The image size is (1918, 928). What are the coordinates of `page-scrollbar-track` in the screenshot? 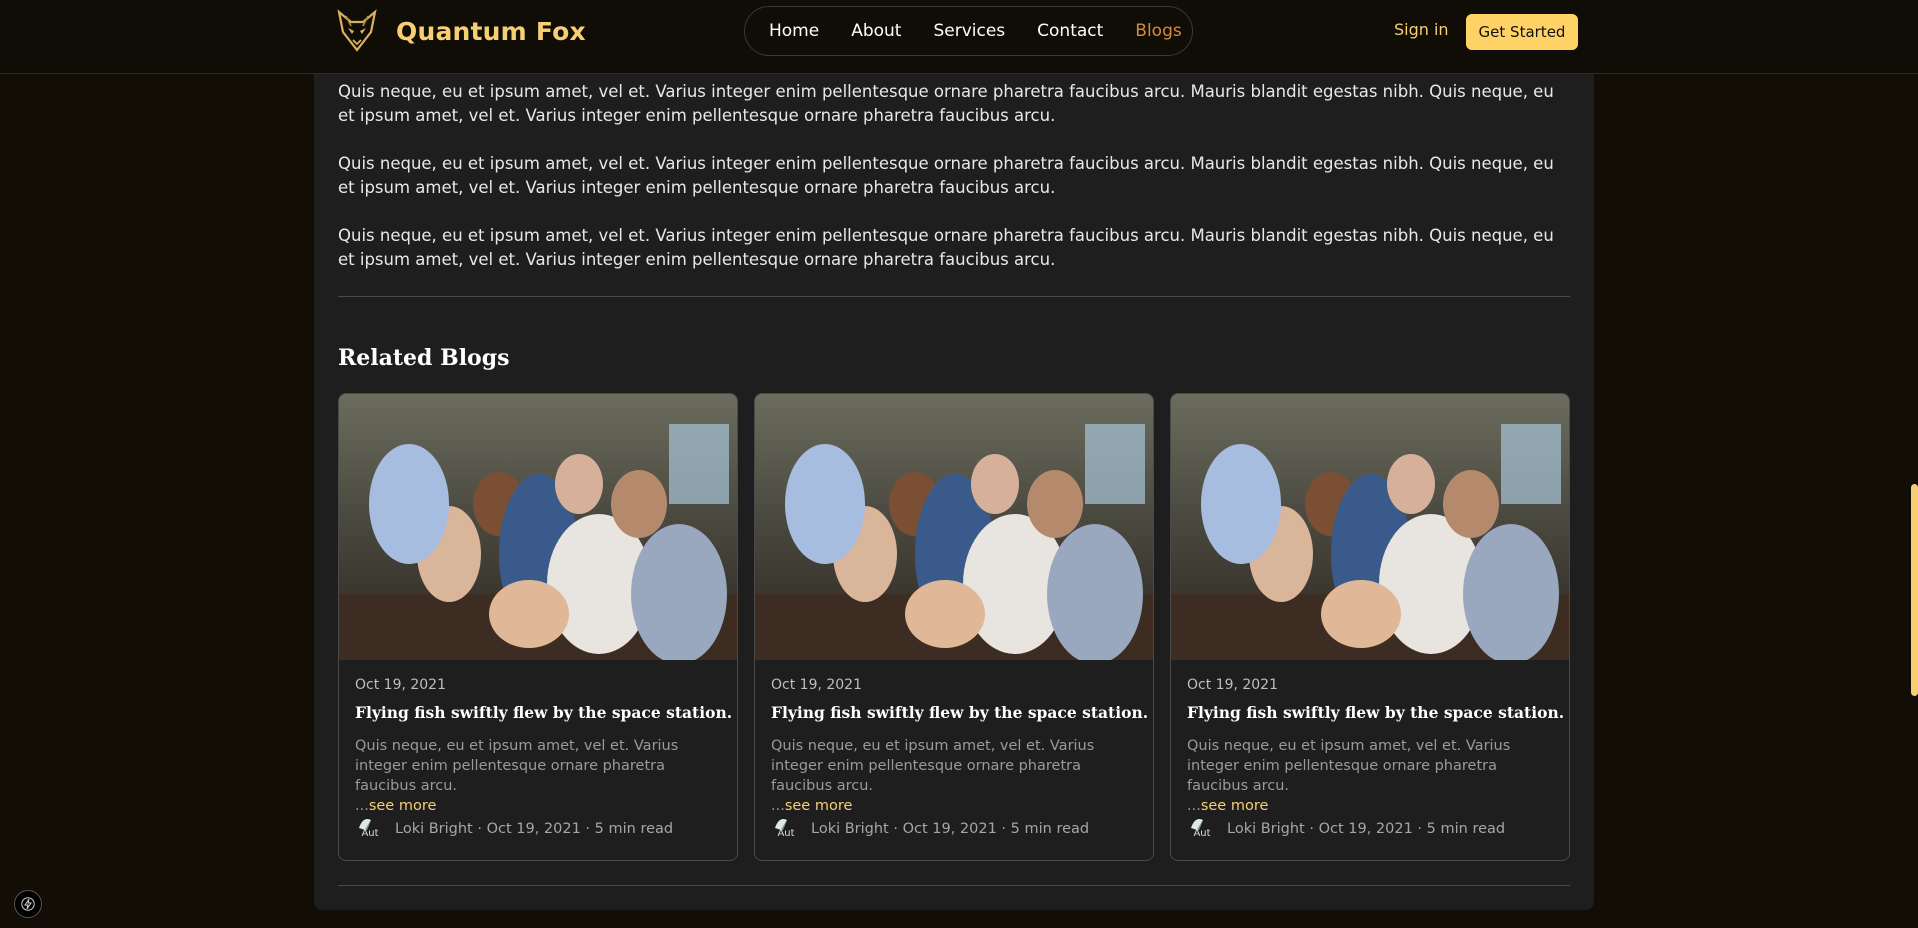 It's located at (1914, 464).